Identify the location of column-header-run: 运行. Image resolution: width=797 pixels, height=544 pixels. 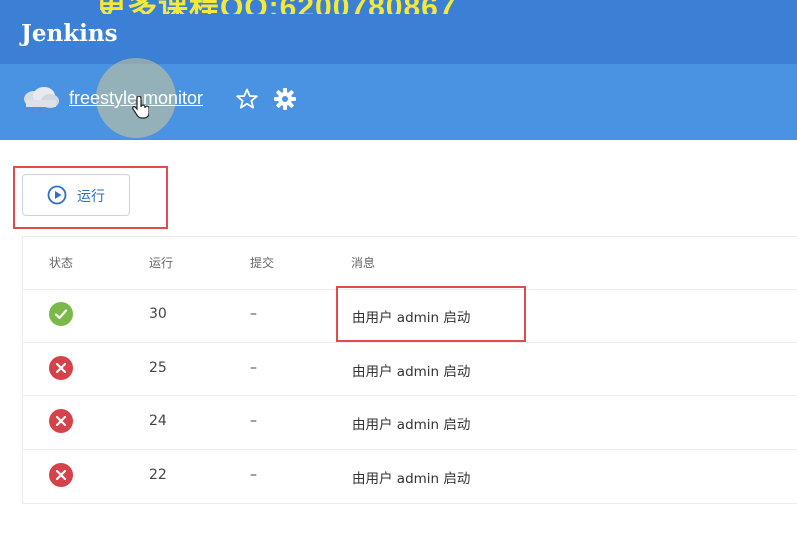
(161, 263).